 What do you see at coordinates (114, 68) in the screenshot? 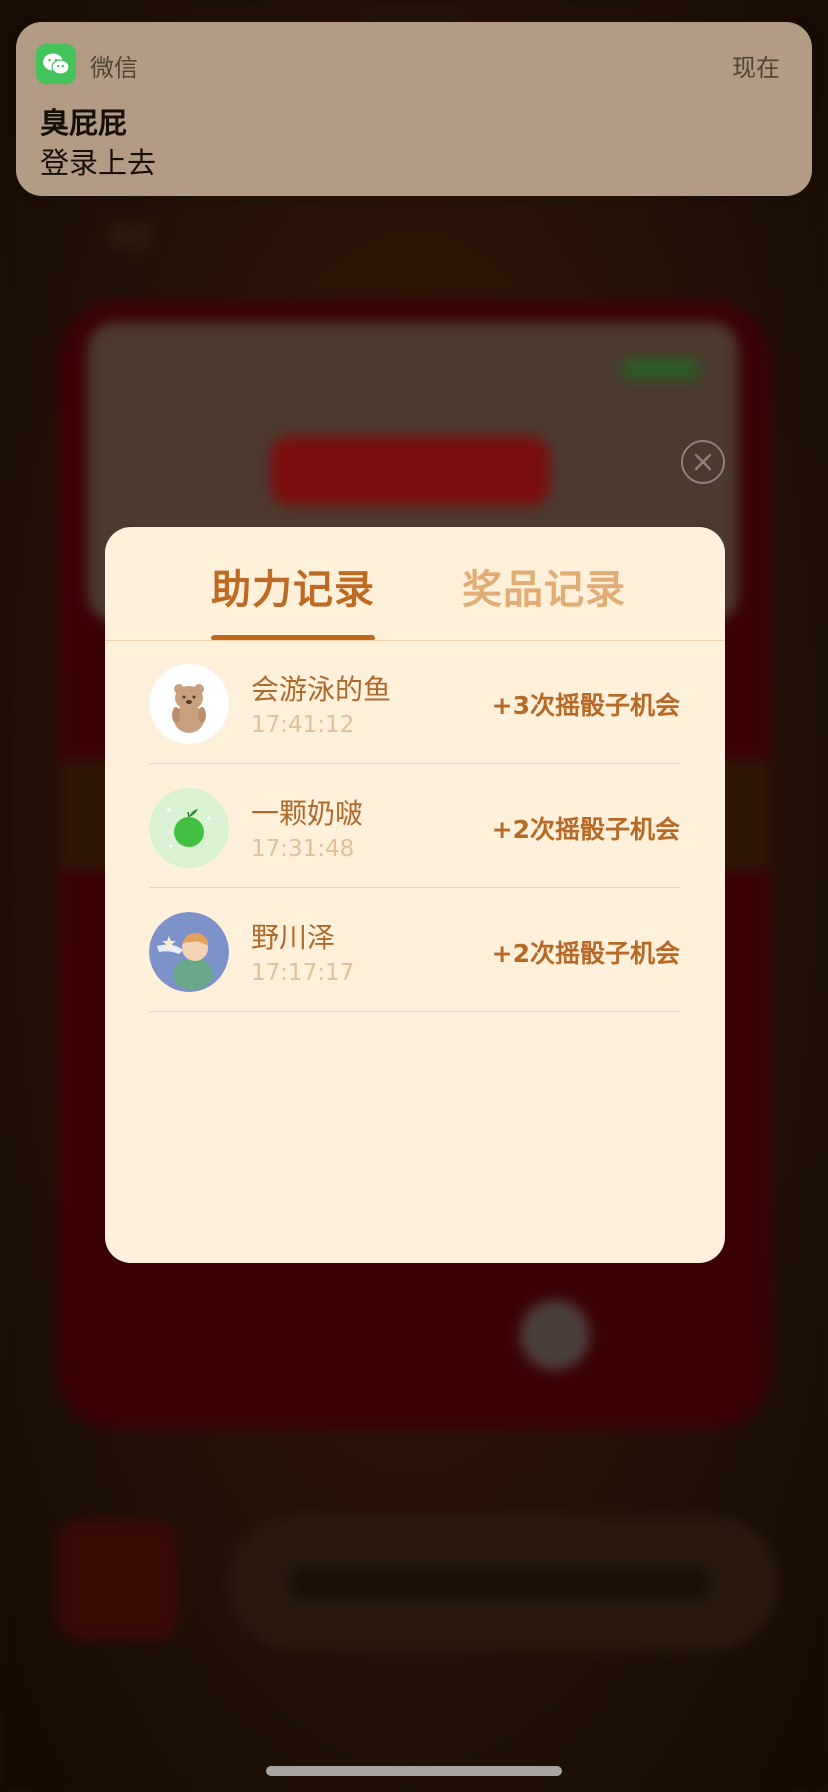
I see `notification-app-name: 微信` at bounding box center [114, 68].